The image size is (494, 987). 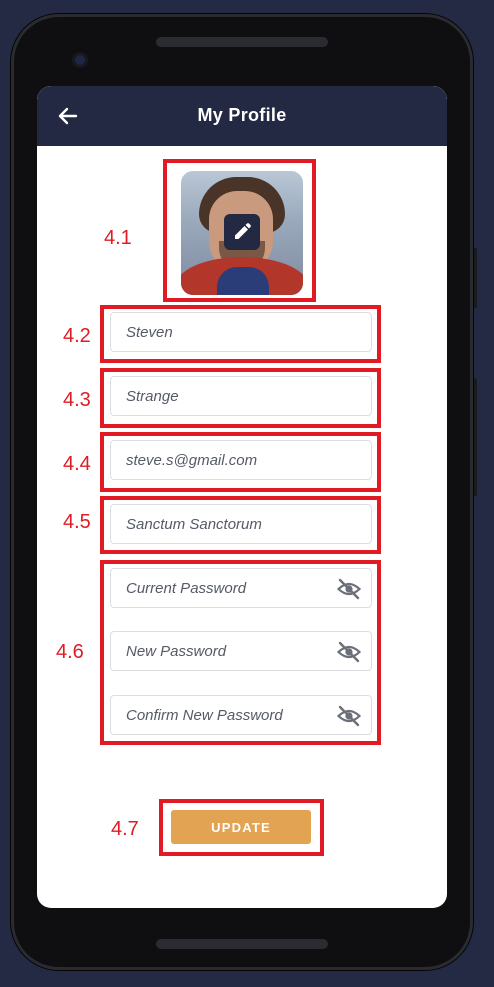 I want to click on phone-camera, so click(x=80, y=60).